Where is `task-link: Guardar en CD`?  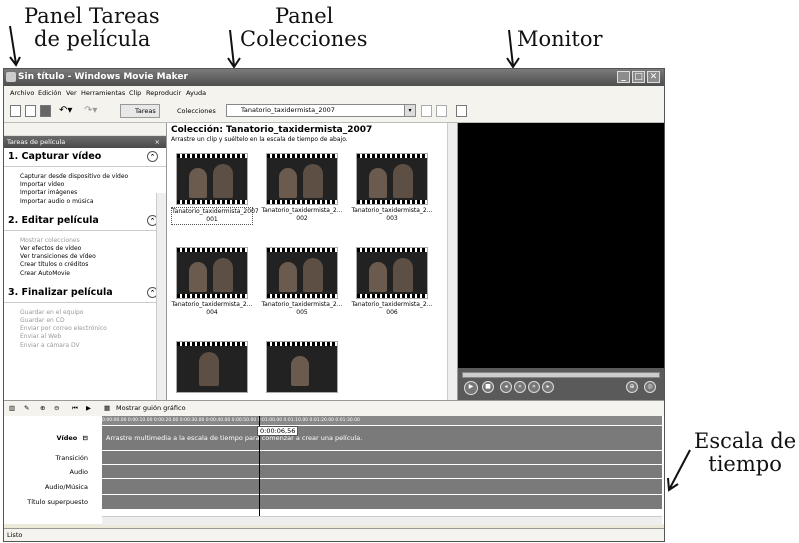 task-link: Guardar en CD is located at coordinates (93, 321).